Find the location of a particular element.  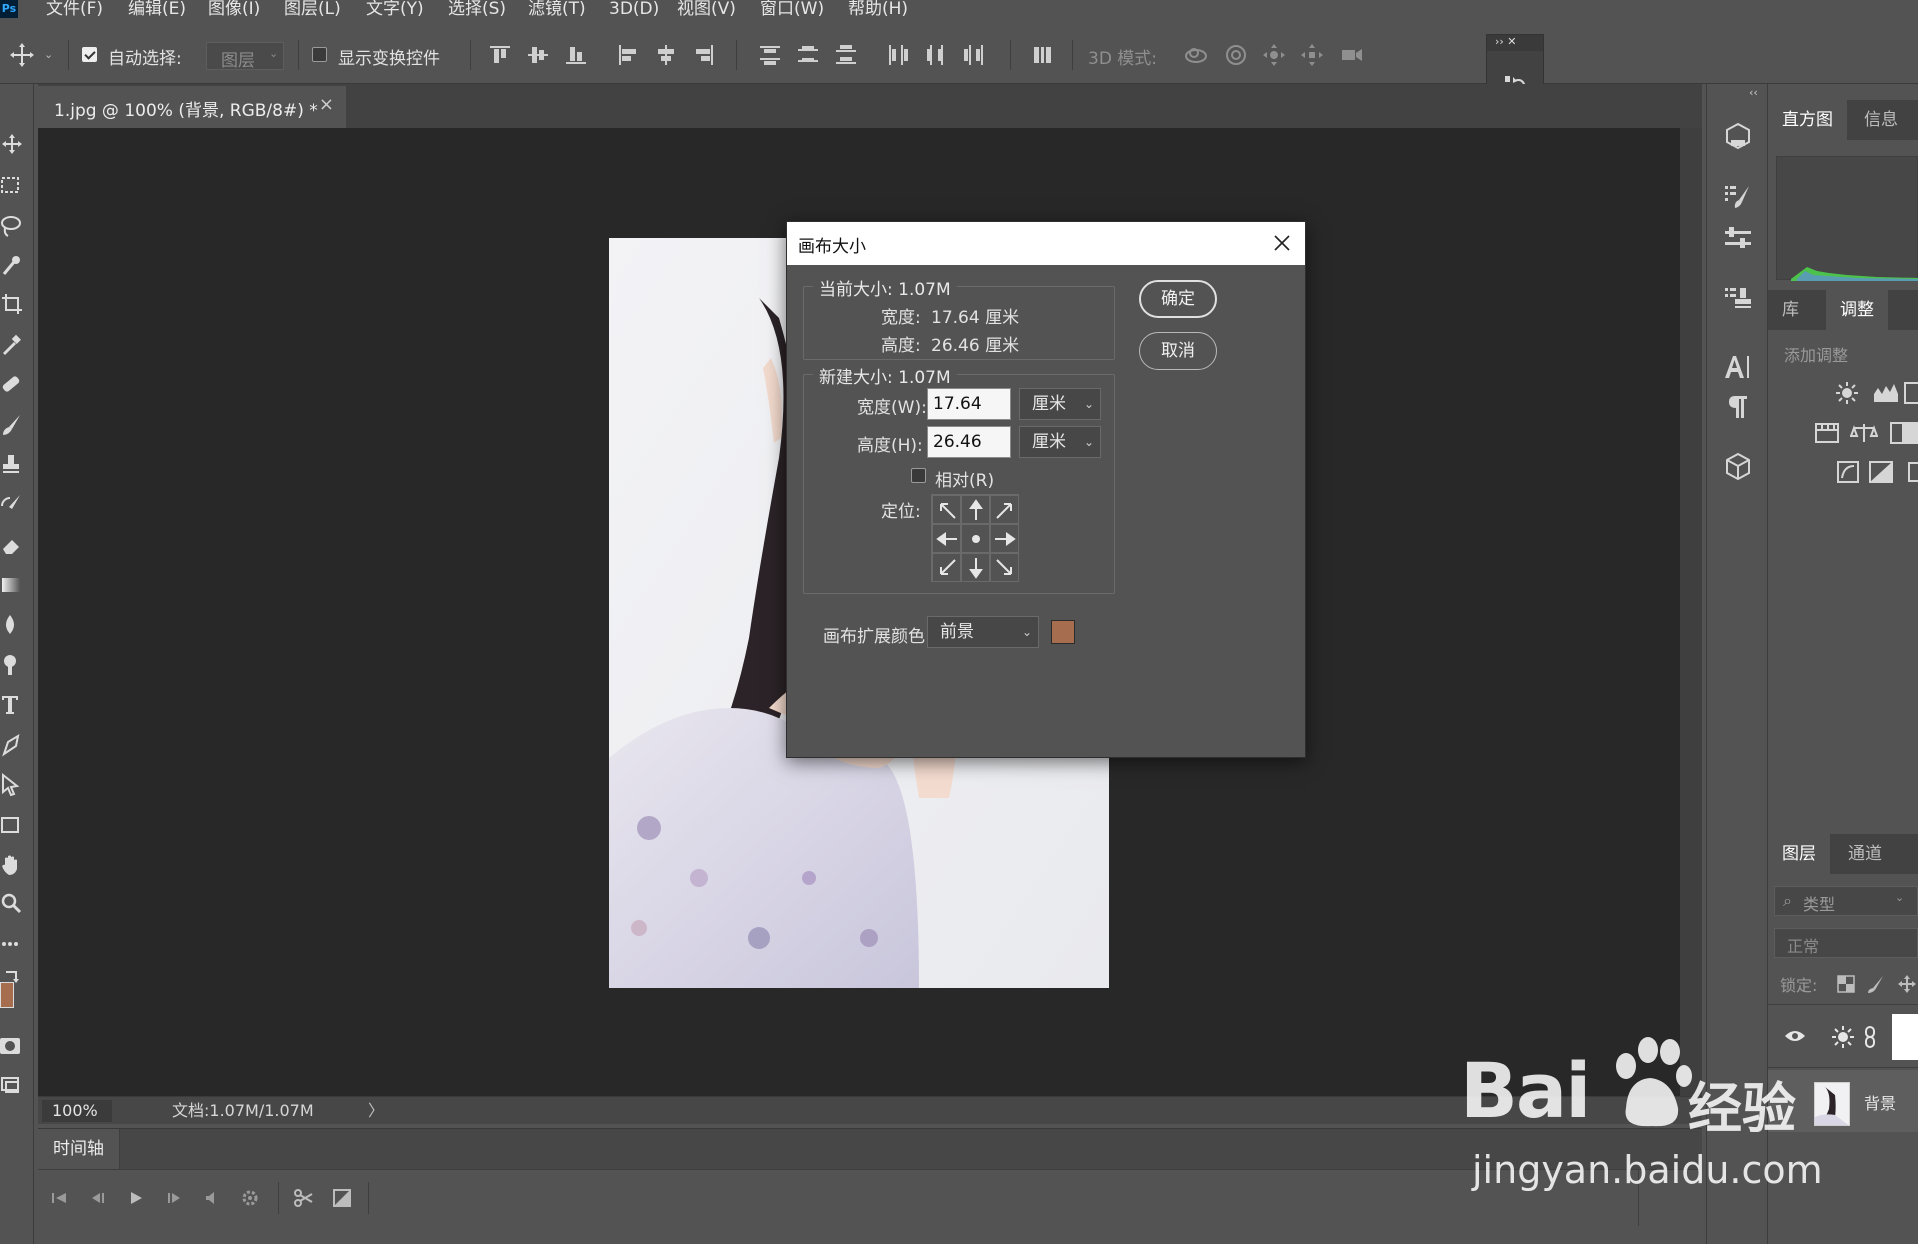

zoom-level-field: 100% is located at coordinates (77, 1111).